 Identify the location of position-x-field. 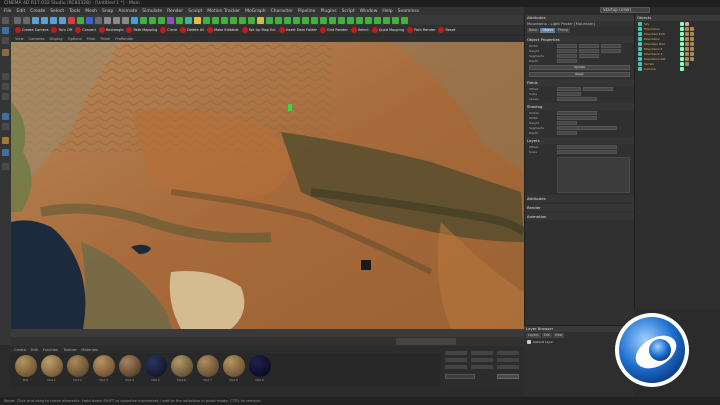
(456, 353).